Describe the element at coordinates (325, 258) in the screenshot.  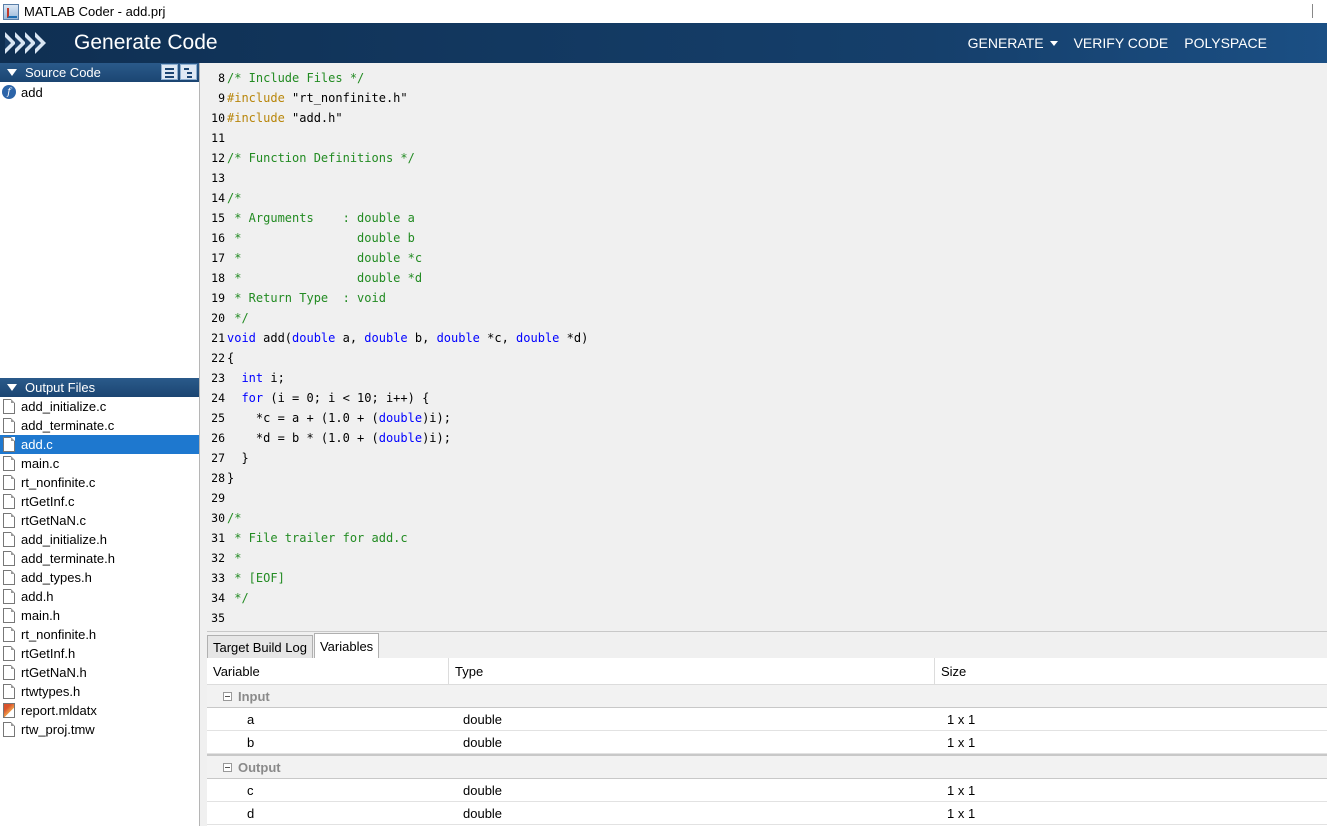
I see `code-token: * double *c` at that location.